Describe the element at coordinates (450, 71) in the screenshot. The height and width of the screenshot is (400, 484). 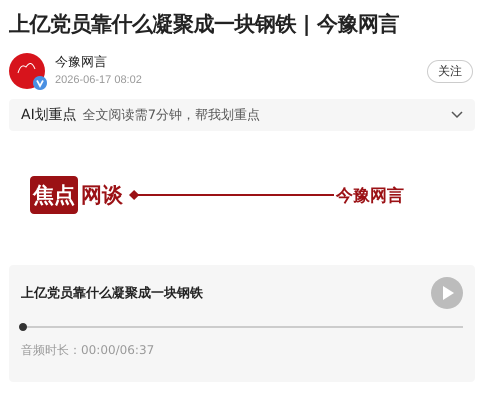
I see `follow-button: 关注` at that location.